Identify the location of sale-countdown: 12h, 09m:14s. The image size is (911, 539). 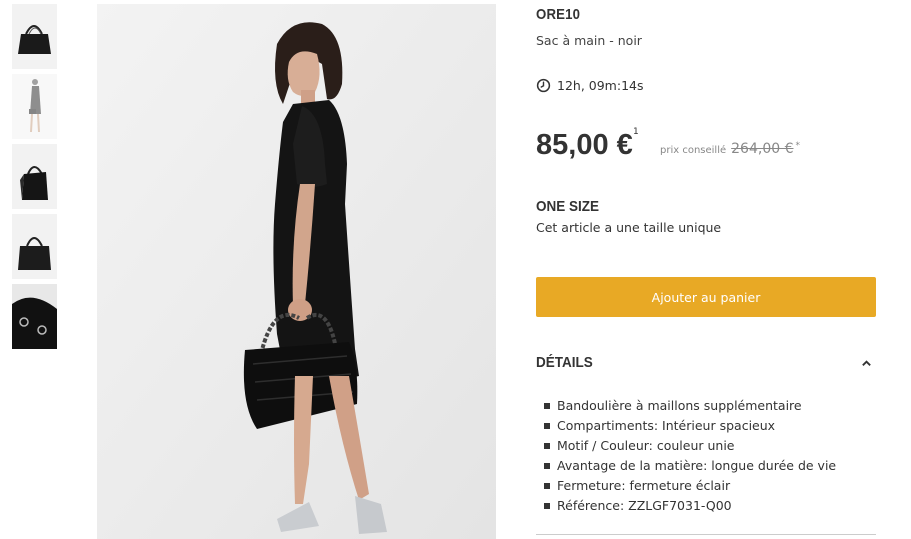
(590, 85).